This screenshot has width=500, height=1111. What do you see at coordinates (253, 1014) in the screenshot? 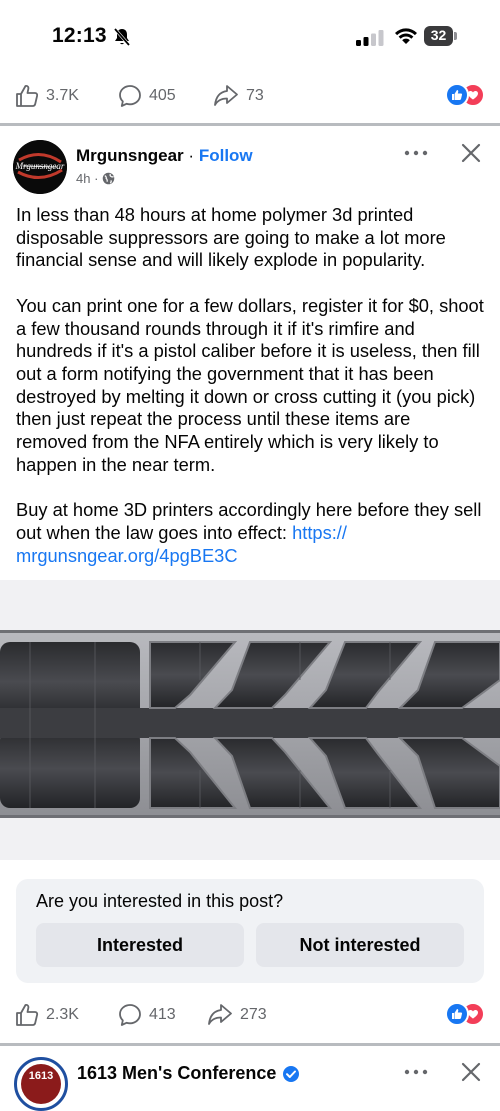
I see `share-count: 273` at bounding box center [253, 1014].